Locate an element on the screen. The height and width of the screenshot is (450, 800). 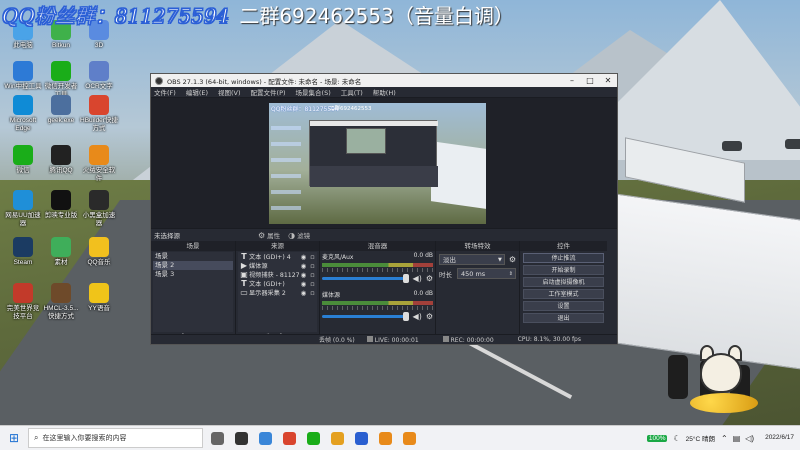
desktop-icon: 素材 is located at coordinates (61, 252).